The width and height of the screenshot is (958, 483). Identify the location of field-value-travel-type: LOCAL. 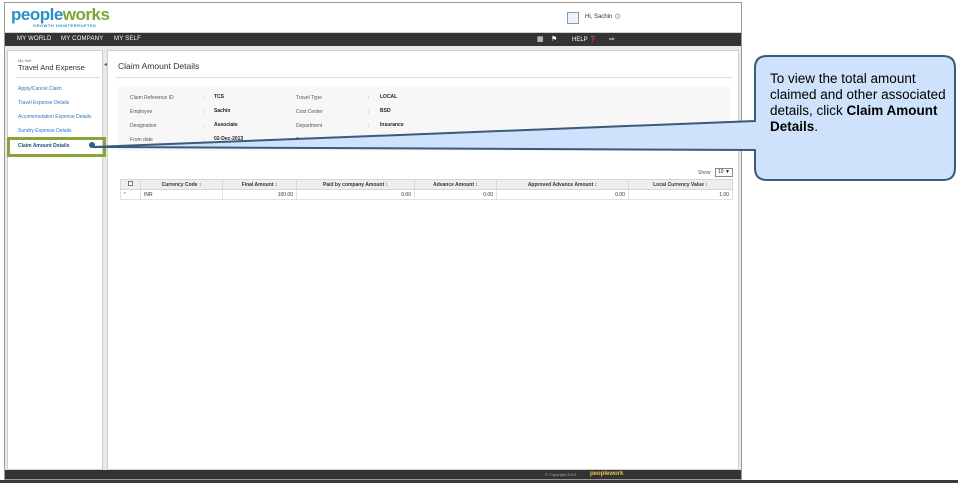
(389, 97).